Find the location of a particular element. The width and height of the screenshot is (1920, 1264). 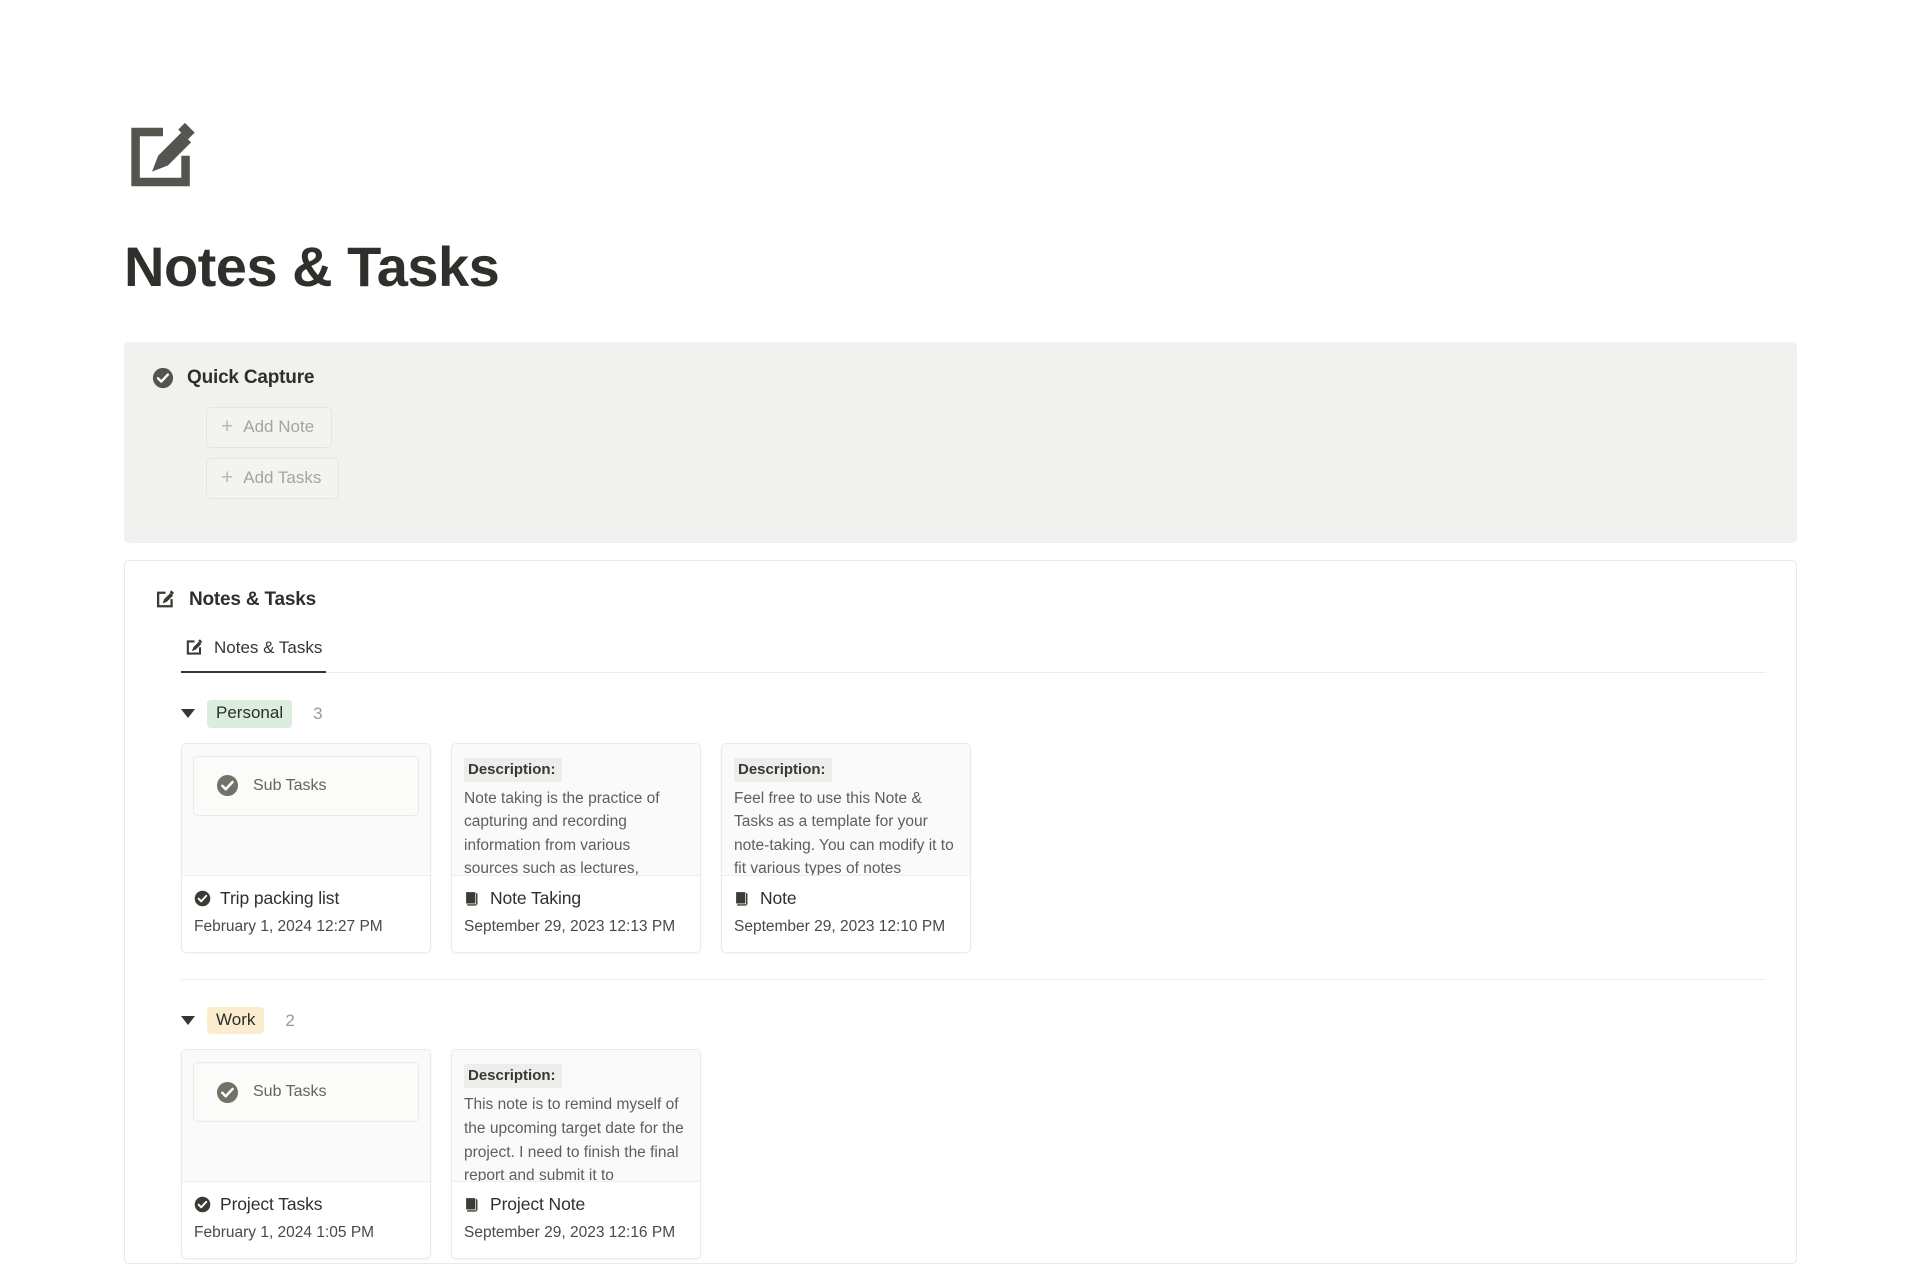

card-date: September 29, 2023 12:10 PM is located at coordinates (840, 926).